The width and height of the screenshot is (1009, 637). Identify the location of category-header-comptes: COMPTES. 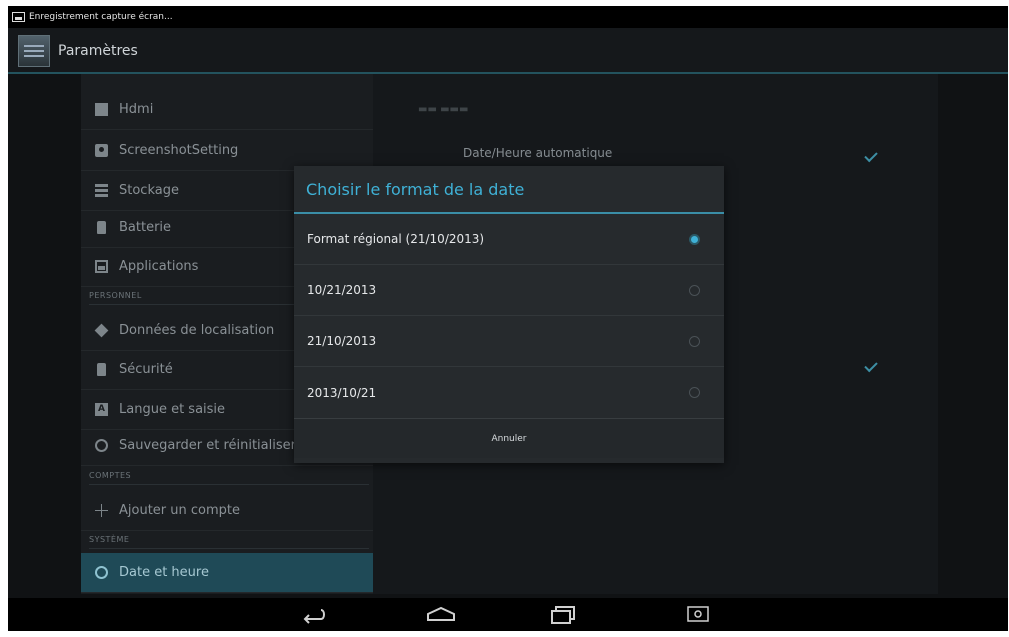
(229, 476).